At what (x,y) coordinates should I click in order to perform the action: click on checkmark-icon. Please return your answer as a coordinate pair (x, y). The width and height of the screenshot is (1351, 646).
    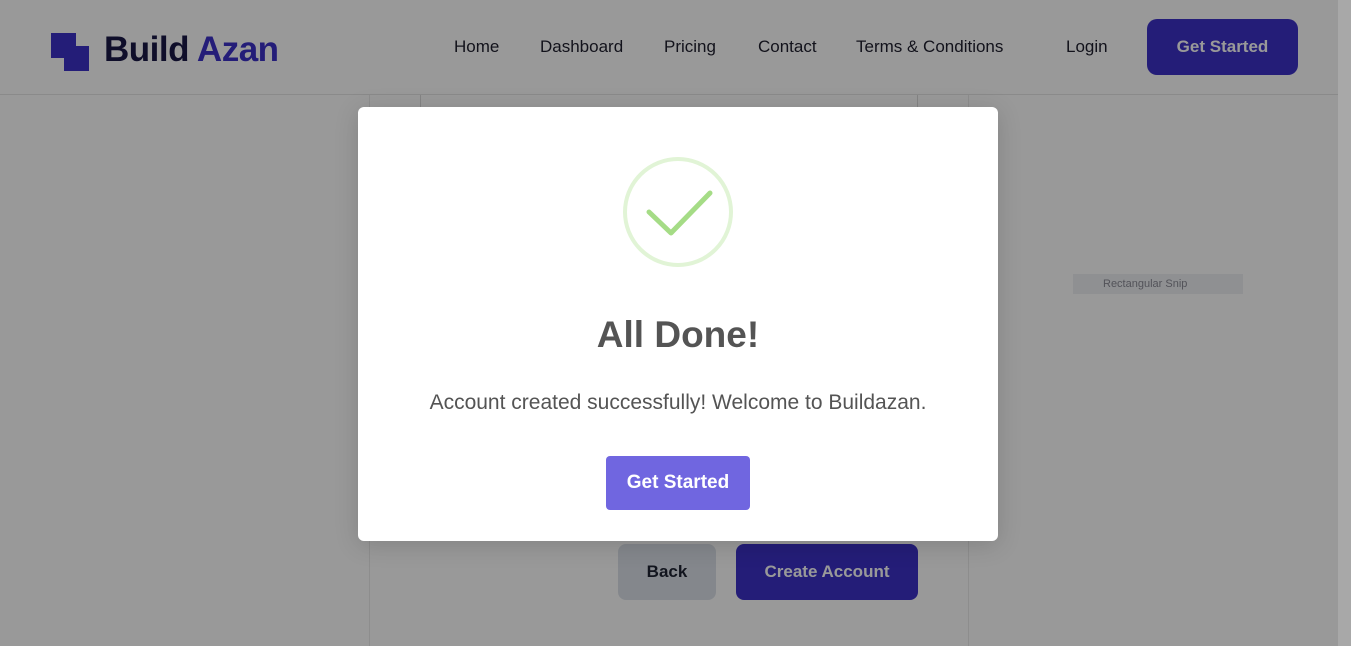
    Looking at the image, I should click on (679, 213).